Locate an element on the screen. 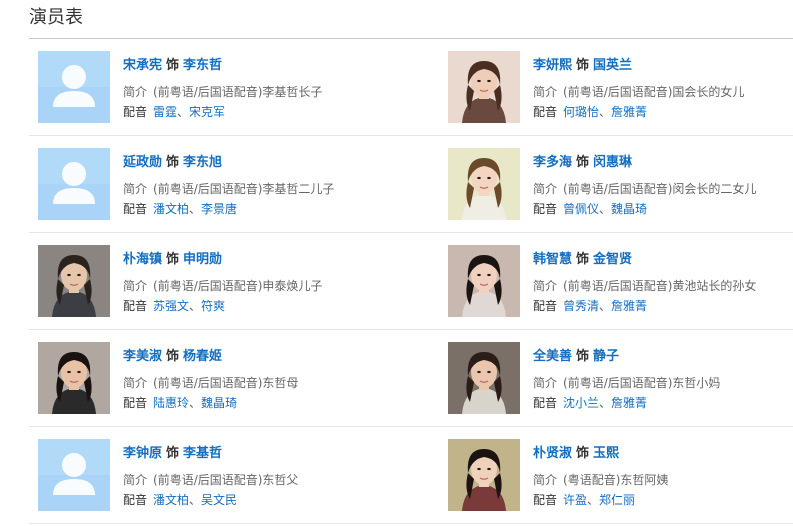 The image size is (793, 526). voice-actor-link: 郑仁丽 is located at coordinates (617, 500).